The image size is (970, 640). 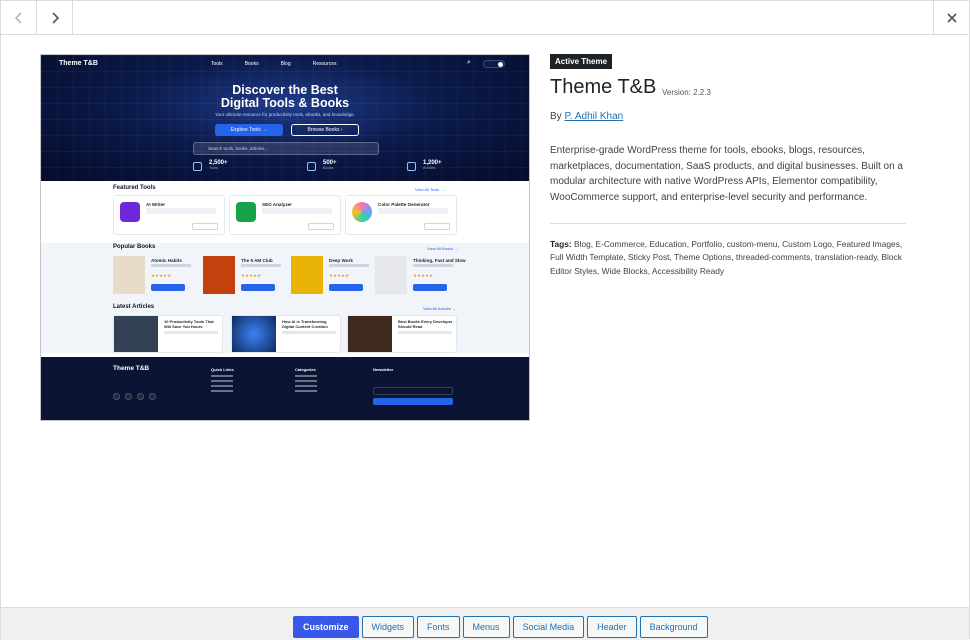 What do you see at coordinates (469, 62) in the screenshot?
I see `search-icon: ⌕` at bounding box center [469, 62].